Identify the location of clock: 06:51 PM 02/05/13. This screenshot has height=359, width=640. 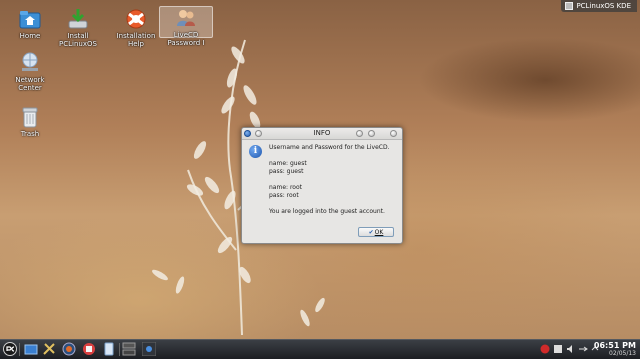
(615, 349).